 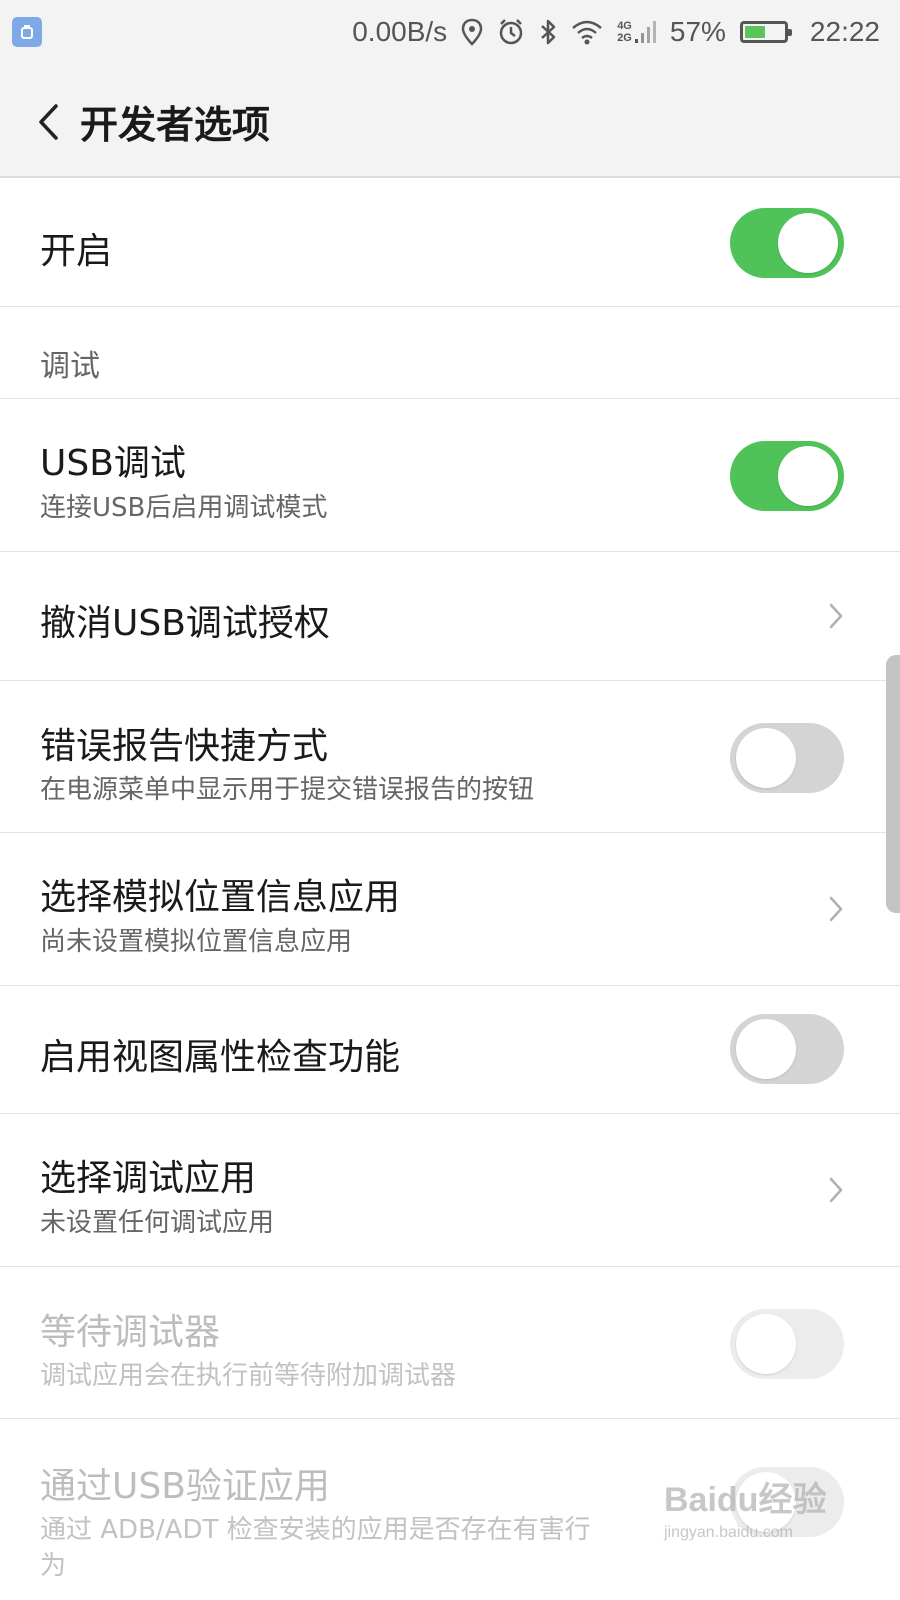 I want to click on usb-debug-toggle, so click(x=787, y=476).